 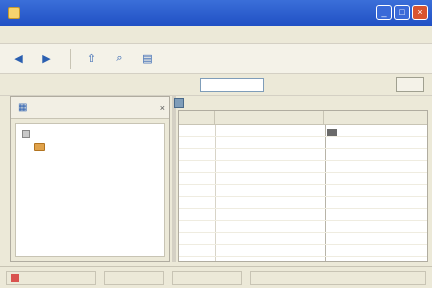 I want to click on forward-button: ▶, so click(x=48, y=59).